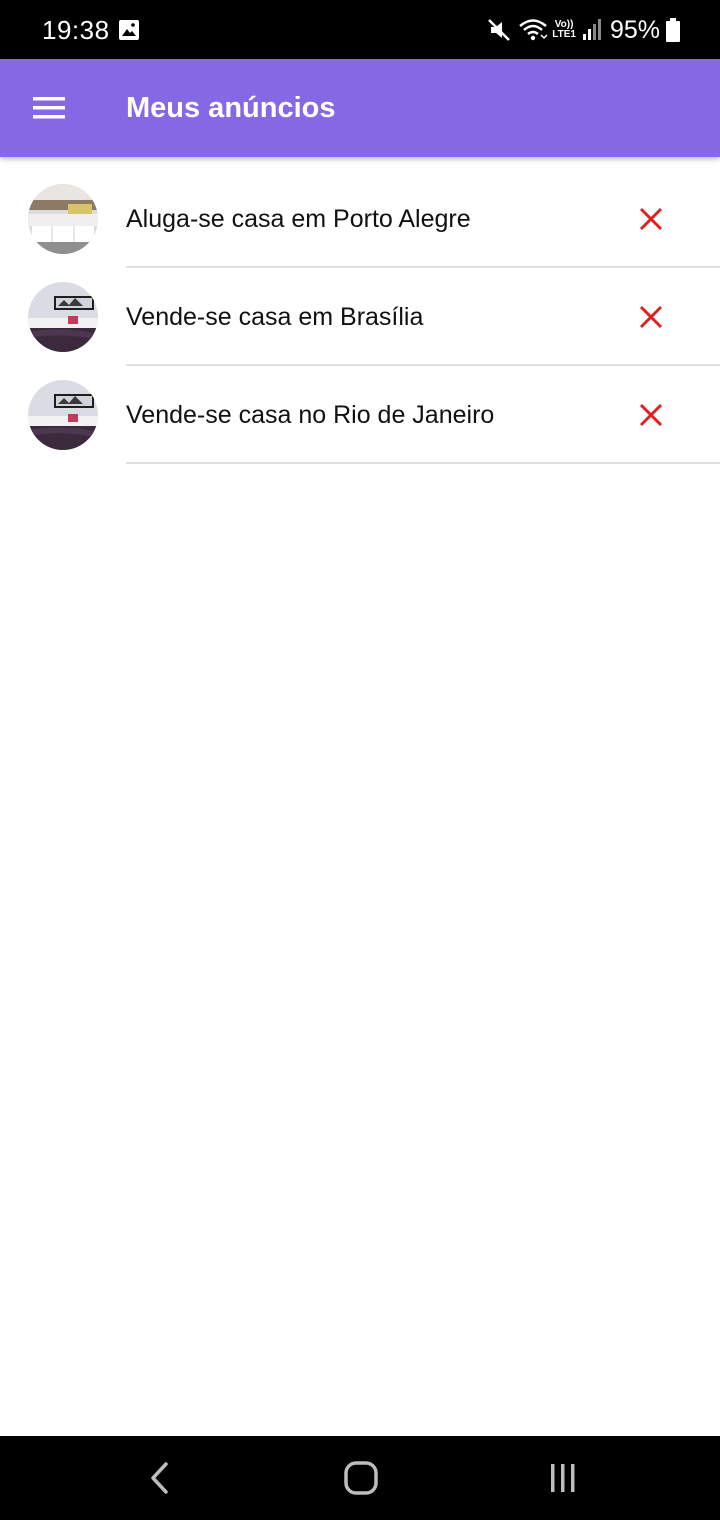  What do you see at coordinates (580, 30) in the screenshot?
I see `status-icons: Vo)) LTE1 95%` at bounding box center [580, 30].